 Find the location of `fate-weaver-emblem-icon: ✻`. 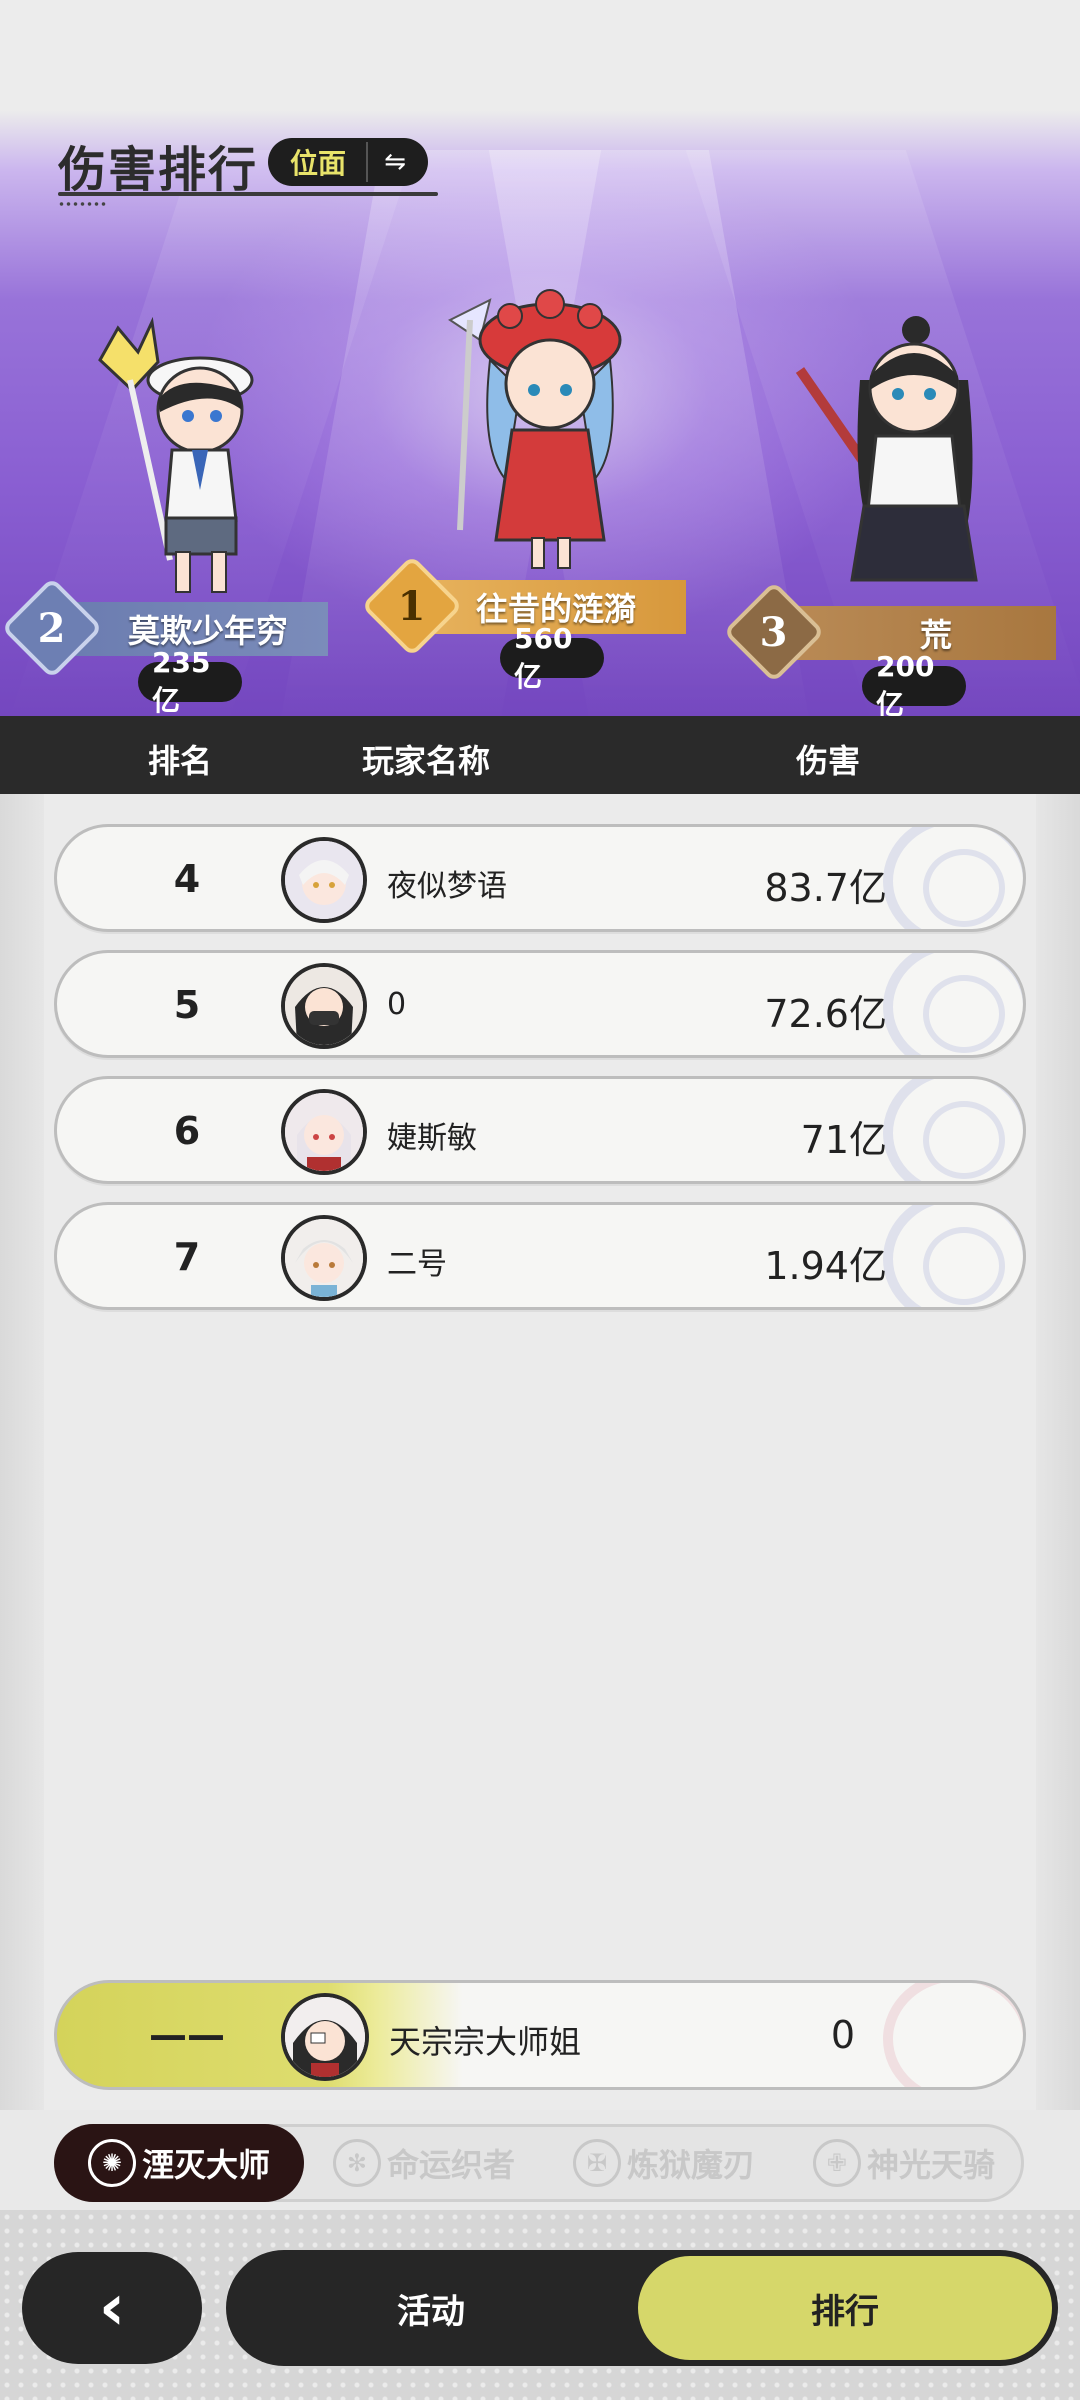

fate-weaver-emblem-icon: ✻ is located at coordinates (356, 2163).